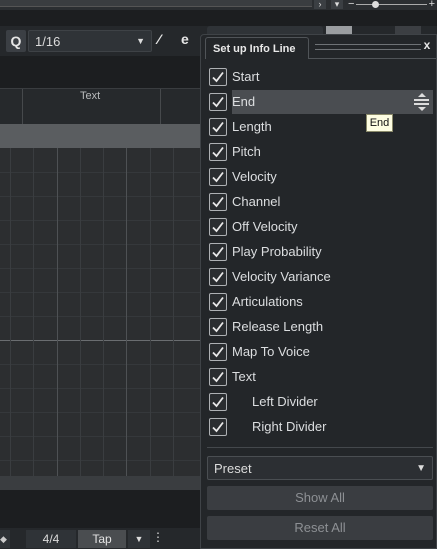  Describe the element at coordinates (319, 177) in the screenshot. I see `field-item: Velocity` at that location.